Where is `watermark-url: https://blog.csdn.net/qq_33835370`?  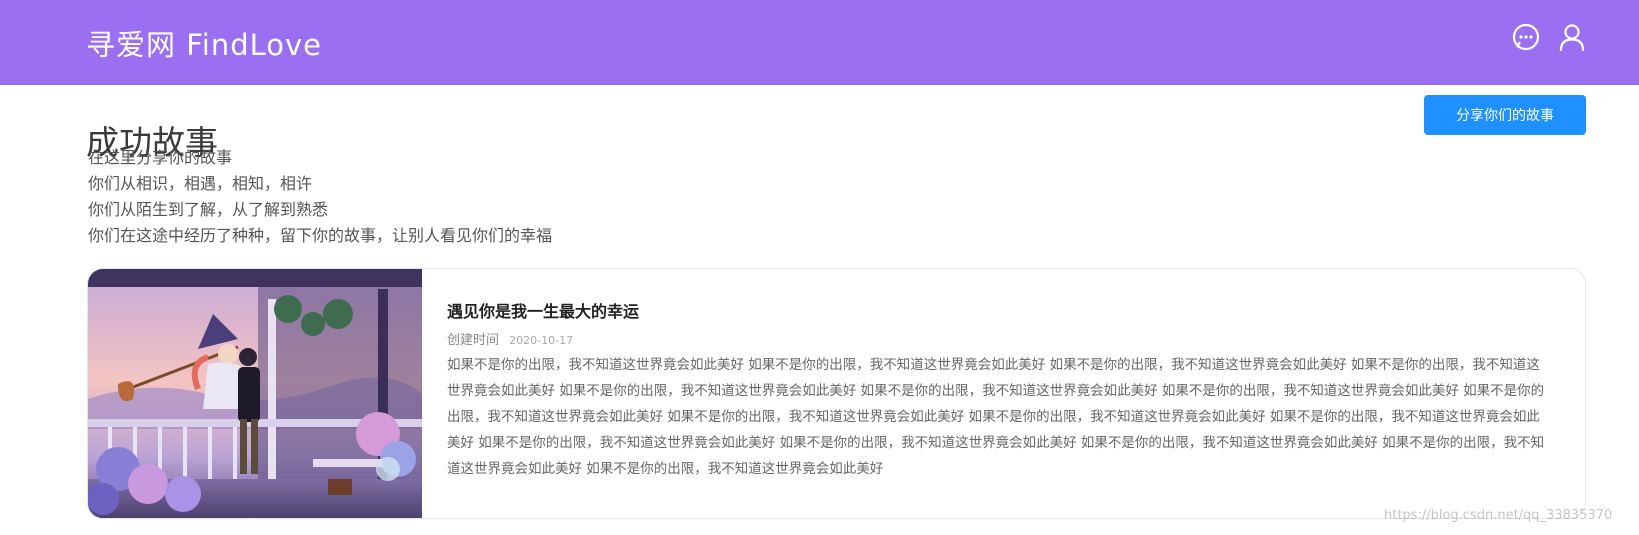
watermark-url: https://blog.csdn.net/qq_33835370 is located at coordinates (1498, 515).